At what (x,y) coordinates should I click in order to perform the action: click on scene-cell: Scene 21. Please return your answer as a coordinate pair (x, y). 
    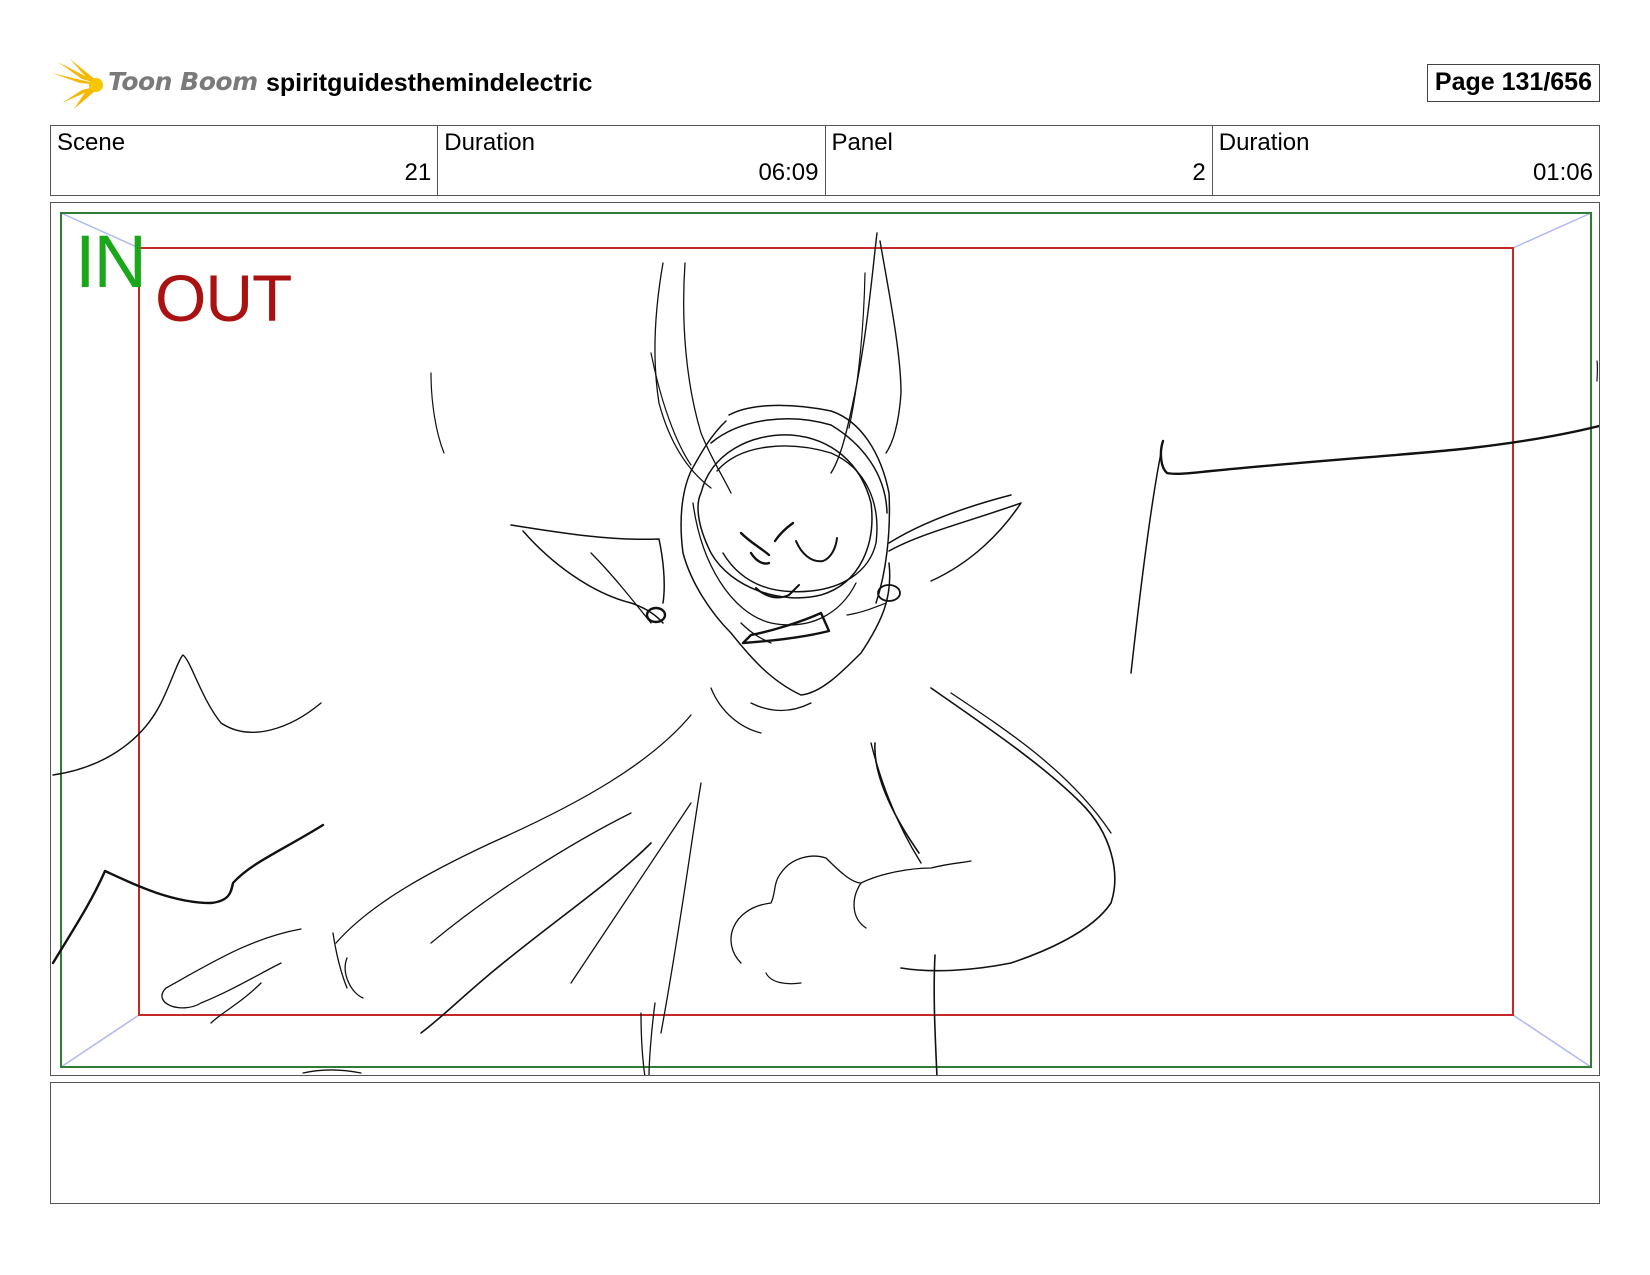
    Looking at the image, I should click on (245, 160).